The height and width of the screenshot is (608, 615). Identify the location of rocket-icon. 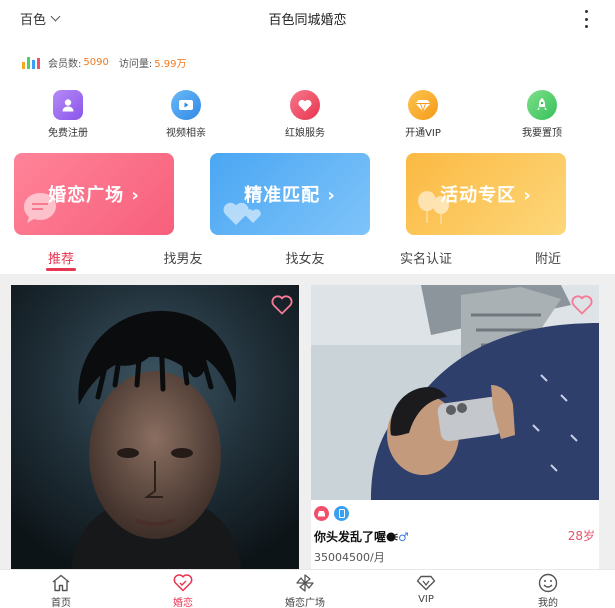
(542, 105).